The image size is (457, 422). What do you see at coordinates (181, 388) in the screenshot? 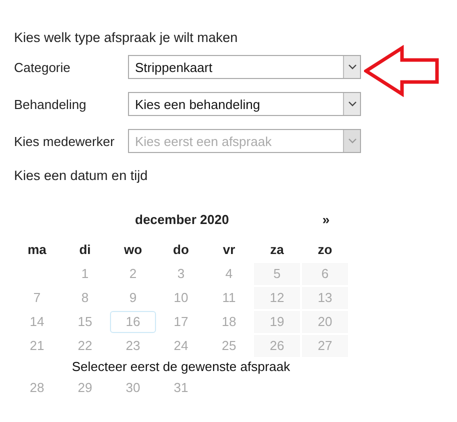
I see `calendar-day: 31` at bounding box center [181, 388].